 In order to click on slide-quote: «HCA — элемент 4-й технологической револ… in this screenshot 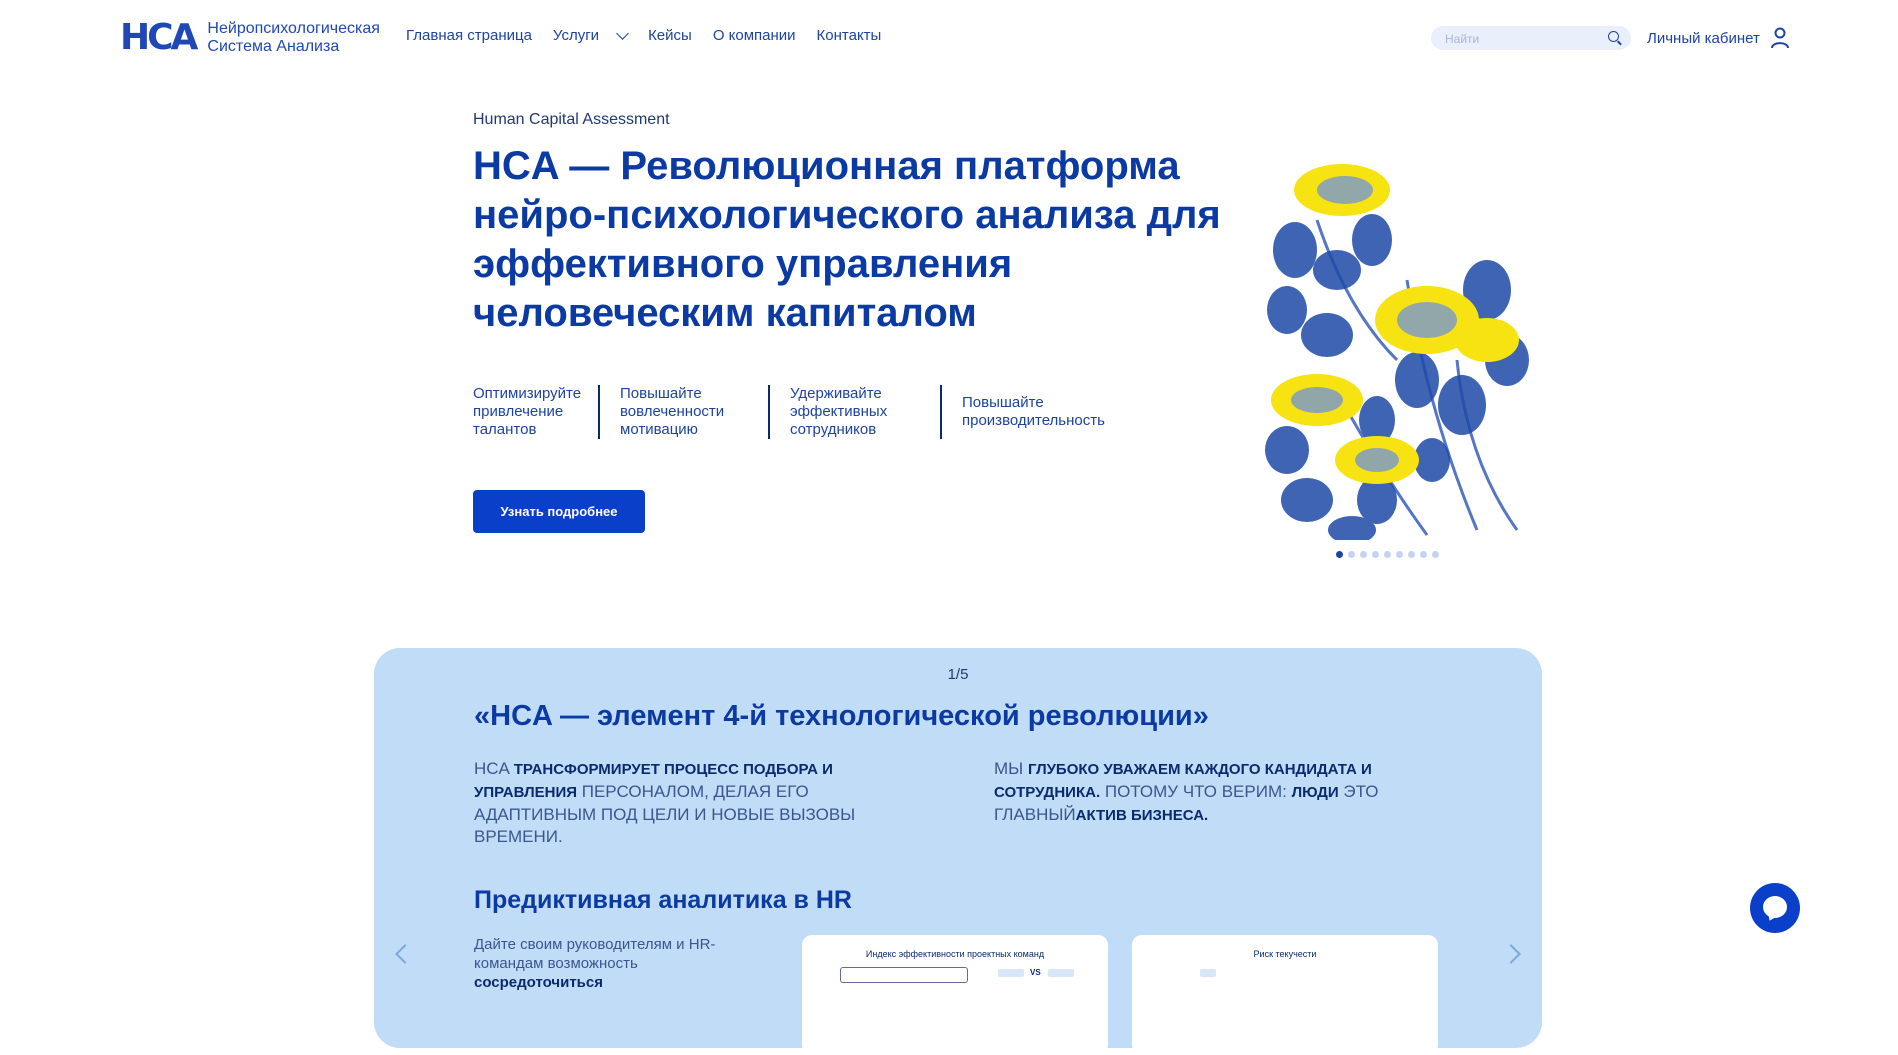, I will do `click(841, 716)`.